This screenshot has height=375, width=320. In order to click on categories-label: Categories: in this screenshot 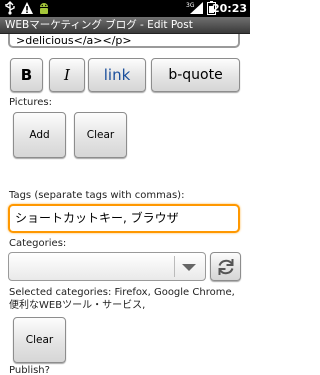, I will do `click(38, 243)`.